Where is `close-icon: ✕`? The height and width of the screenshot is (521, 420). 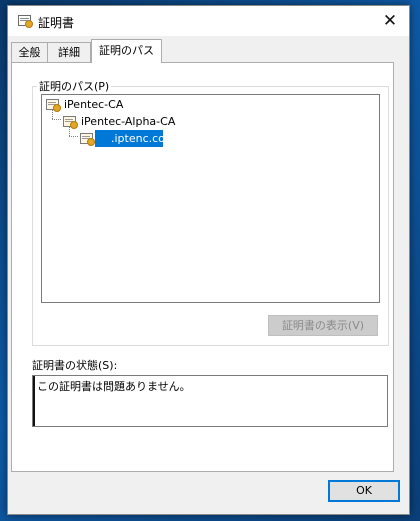 close-icon: ✕ is located at coordinates (390, 21).